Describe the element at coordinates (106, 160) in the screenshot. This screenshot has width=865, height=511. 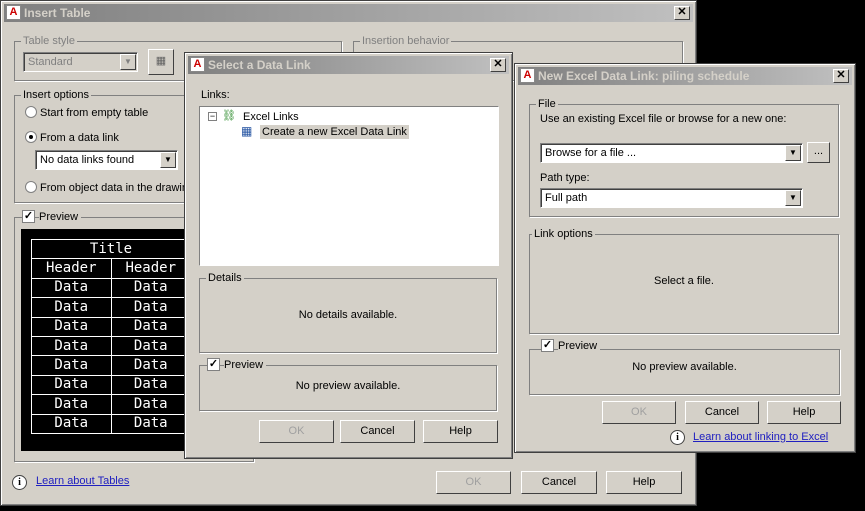
I see `data-link-select: No data links found ▼` at that location.